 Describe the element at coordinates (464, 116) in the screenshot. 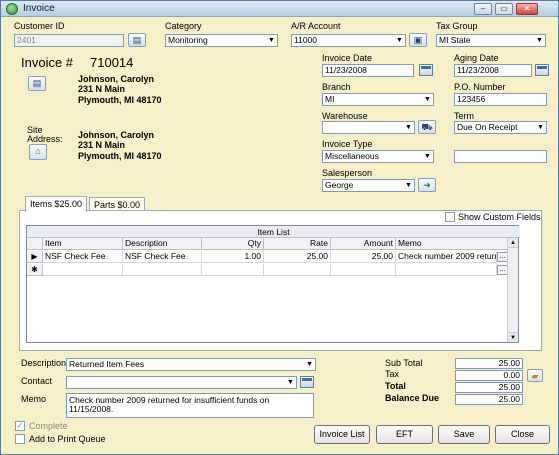

I see `term-label: Term` at that location.